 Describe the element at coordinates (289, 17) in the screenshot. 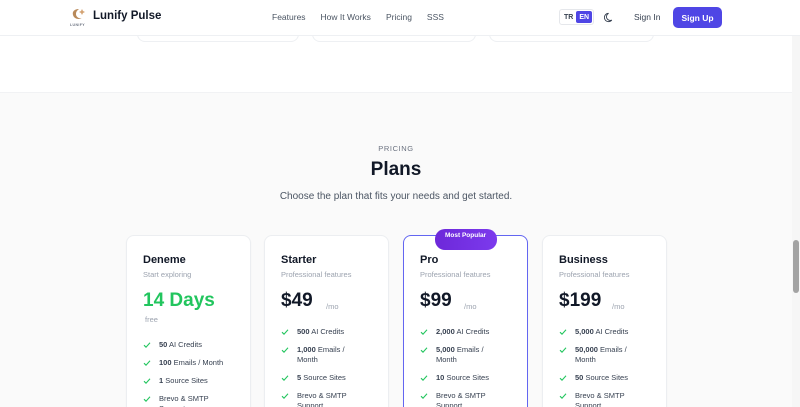

I see `nav-features: Features` at that location.